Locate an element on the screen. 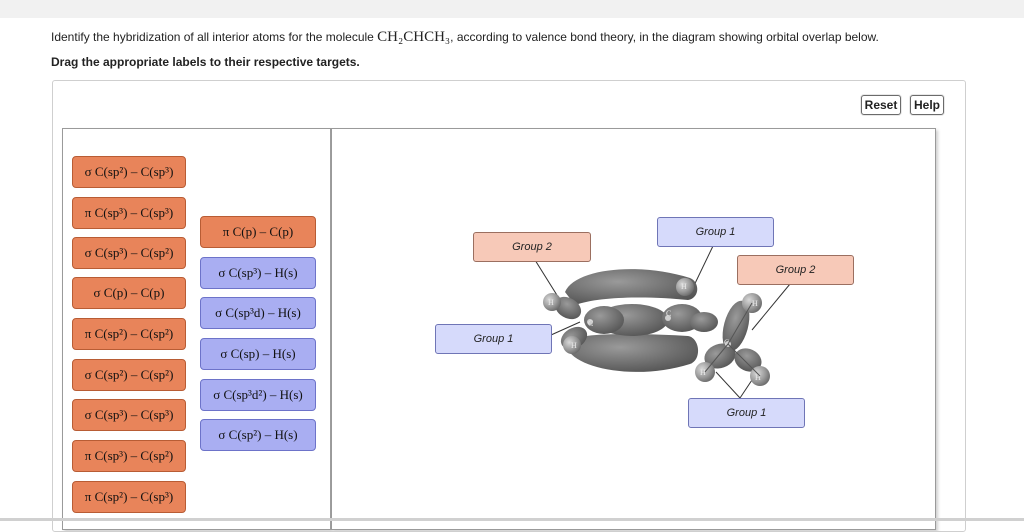  methyl-lobe is located at coordinates (704, 322).